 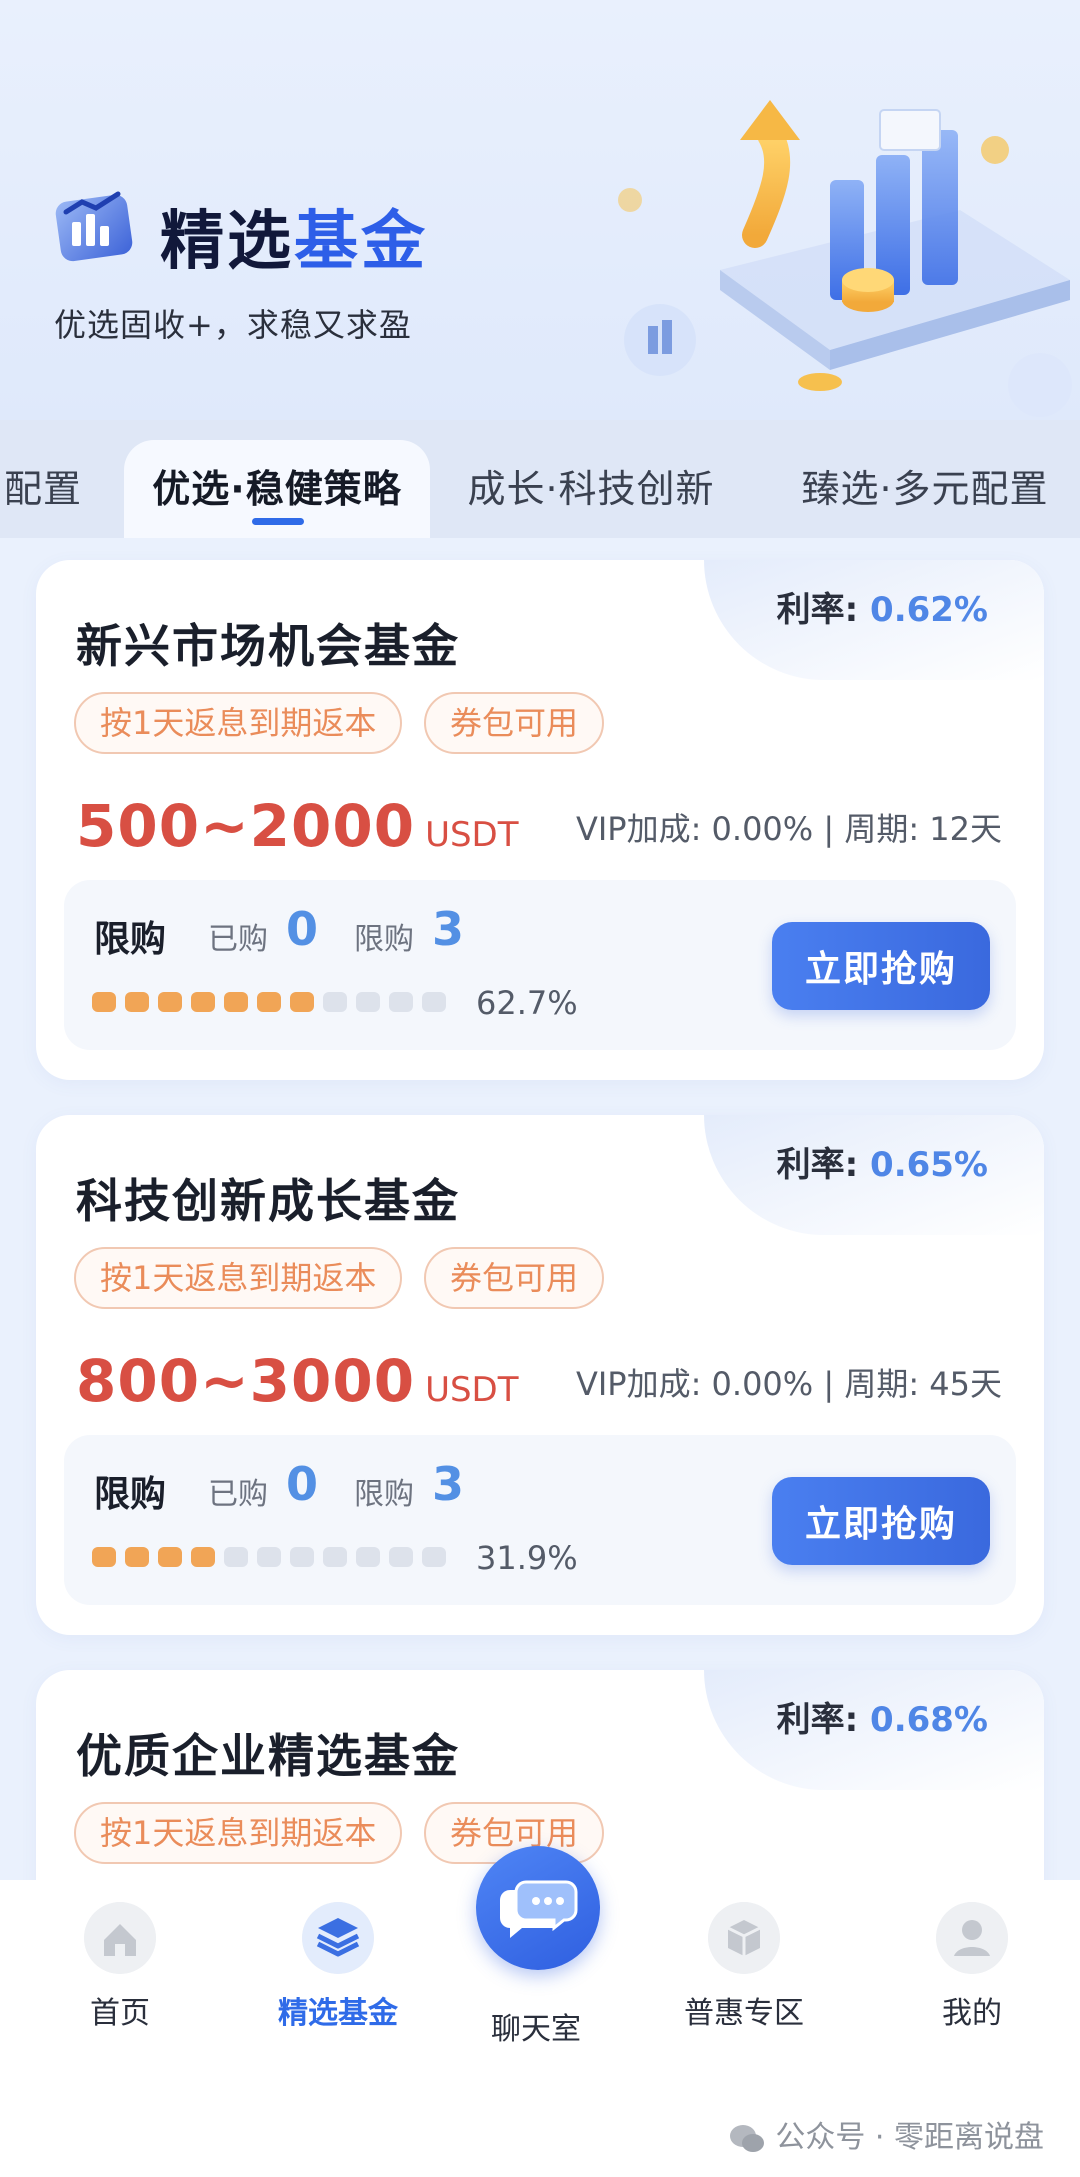 What do you see at coordinates (788, 1384) in the screenshot?
I see `vip-period-info: VIP加成: 0.00% | 周期: 45天` at bounding box center [788, 1384].